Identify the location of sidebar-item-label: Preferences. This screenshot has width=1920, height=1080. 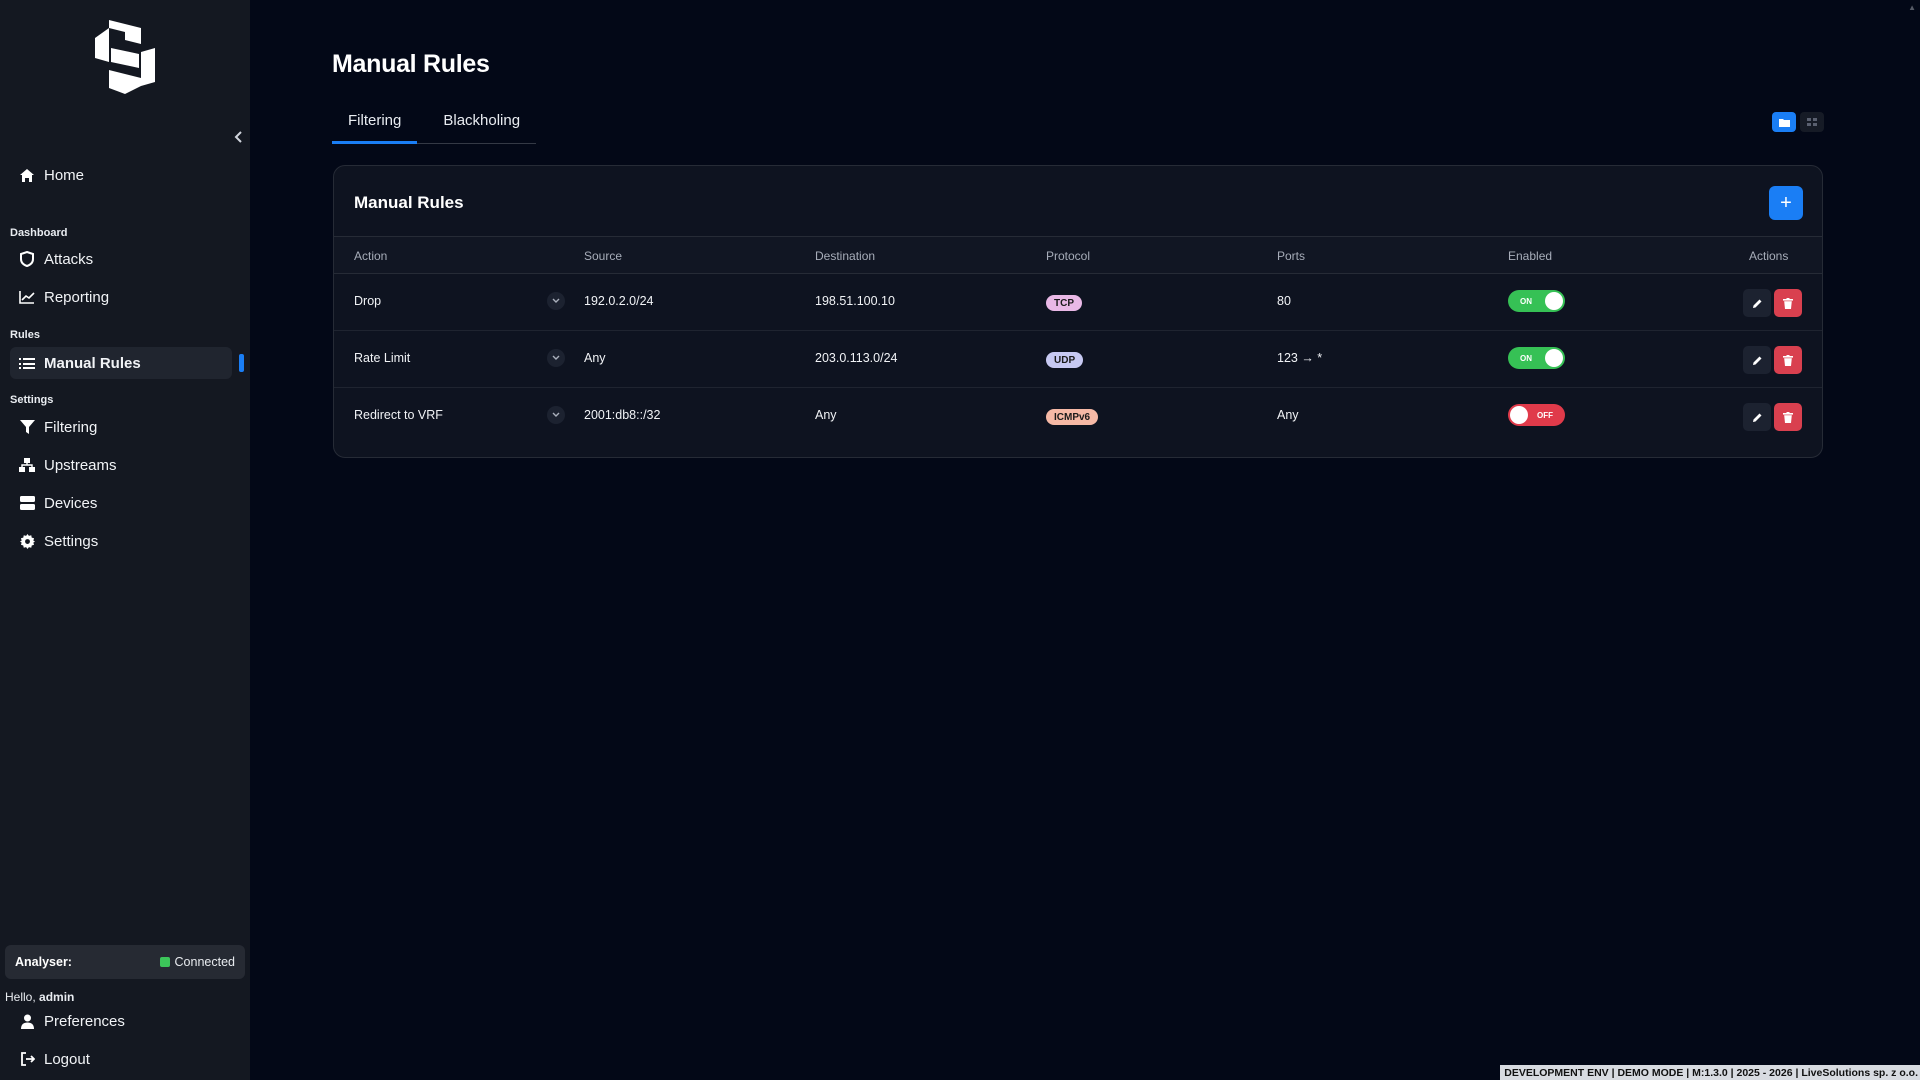
(84, 1021).